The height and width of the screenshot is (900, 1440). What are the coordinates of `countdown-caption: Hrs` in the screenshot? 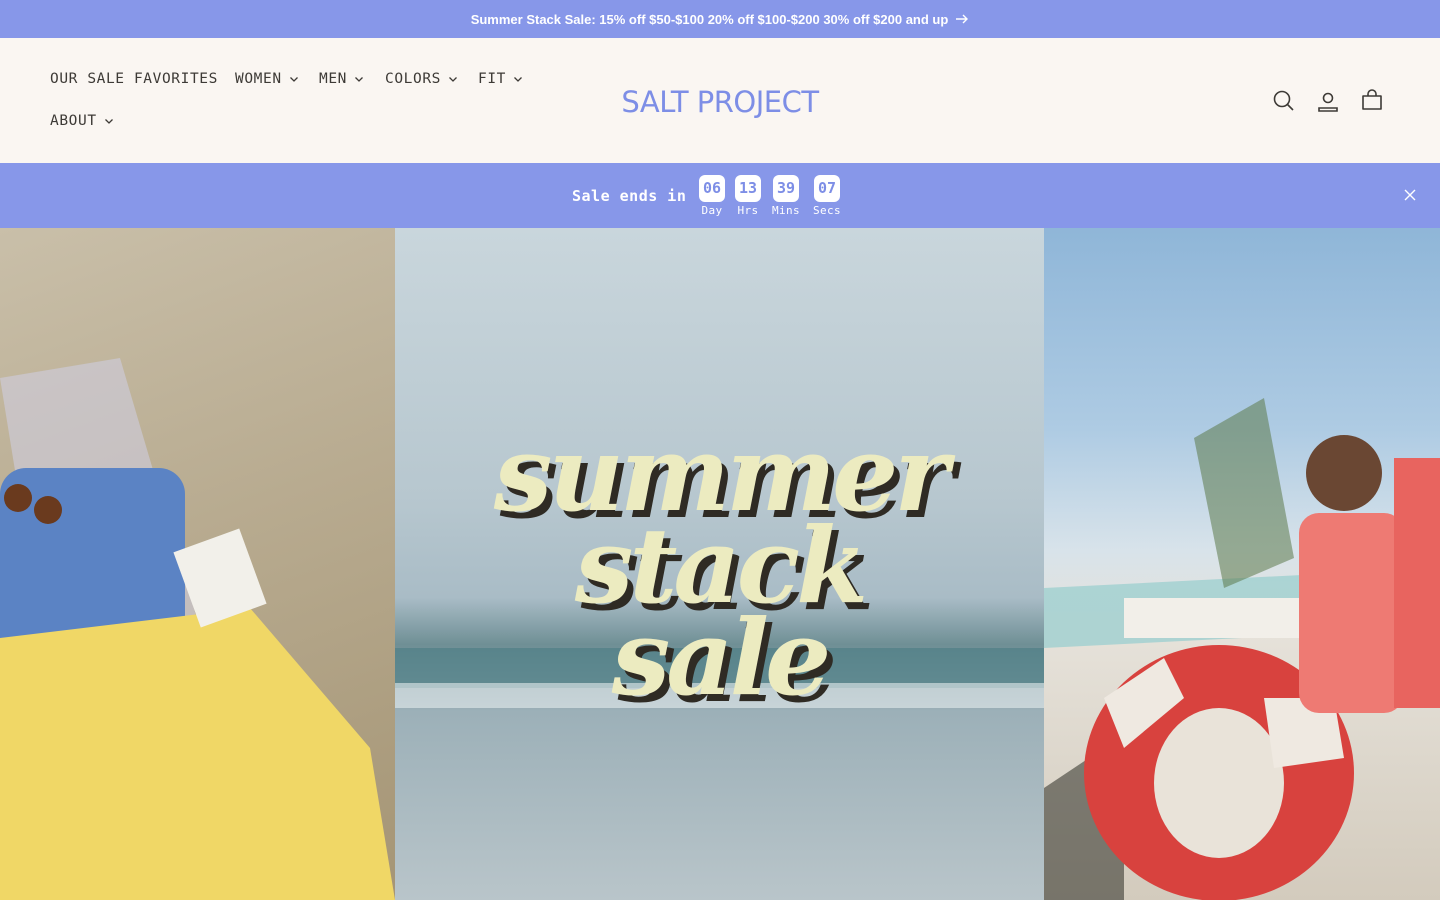 It's located at (748, 210).